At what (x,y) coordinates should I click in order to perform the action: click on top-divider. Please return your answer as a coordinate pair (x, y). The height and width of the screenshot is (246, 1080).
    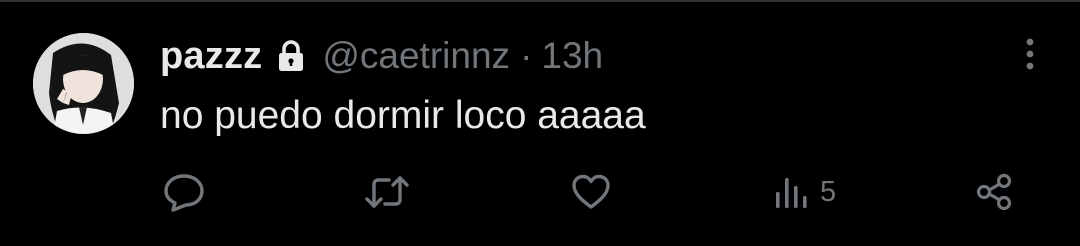
    Looking at the image, I should click on (540, 1).